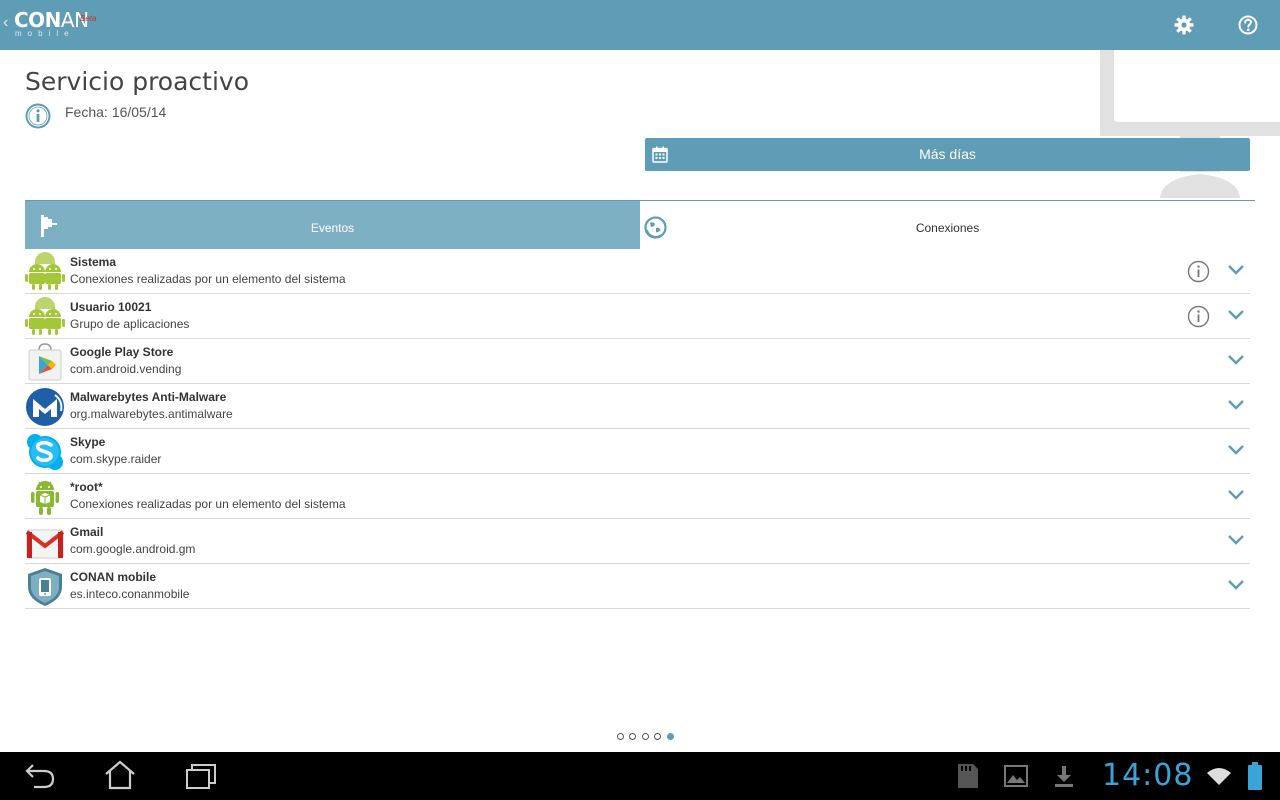  What do you see at coordinates (45, 452) in the screenshot?
I see `skype-icon` at bounding box center [45, 452].